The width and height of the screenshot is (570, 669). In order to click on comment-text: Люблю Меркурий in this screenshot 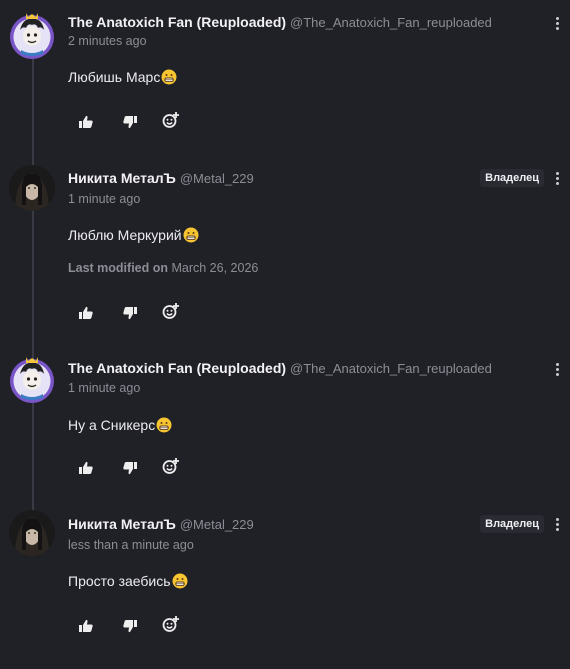, I will do `click(125, 235)`.